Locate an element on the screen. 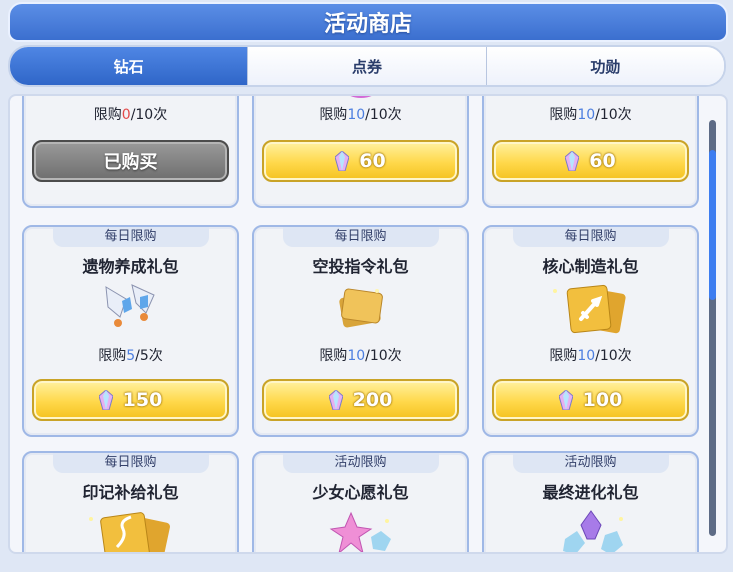 The width and height of the screenshot is (733, 572). shop-item-card: 每日限购 空投指令礼包 限购10/10次 200 is located at coordinates (360, 331).